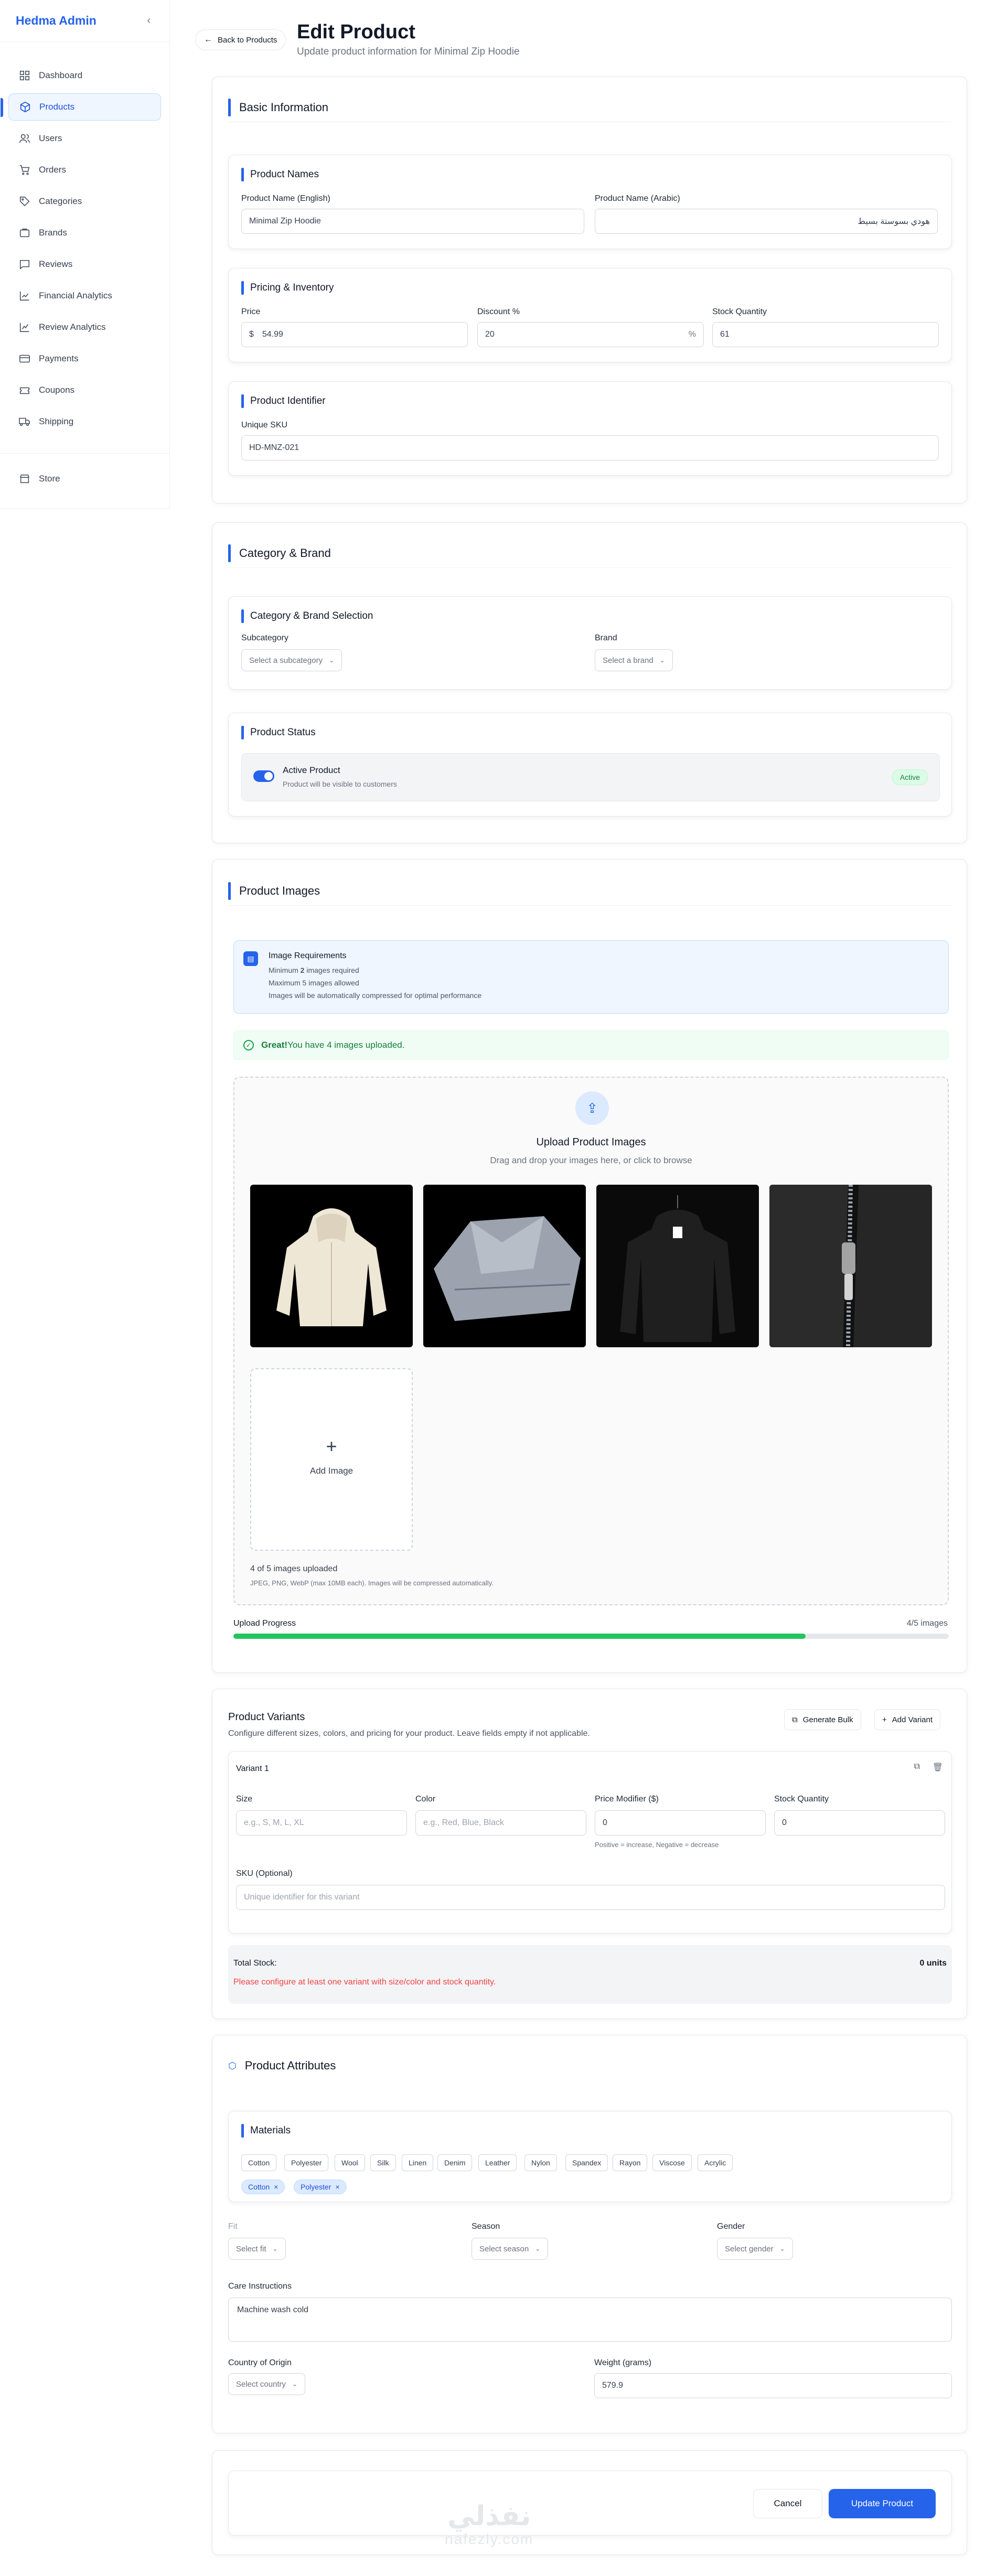 This screenshot has width=1007, height=2576. I want to click on brand-select: Select a brand ⌄, so click(634, 660).